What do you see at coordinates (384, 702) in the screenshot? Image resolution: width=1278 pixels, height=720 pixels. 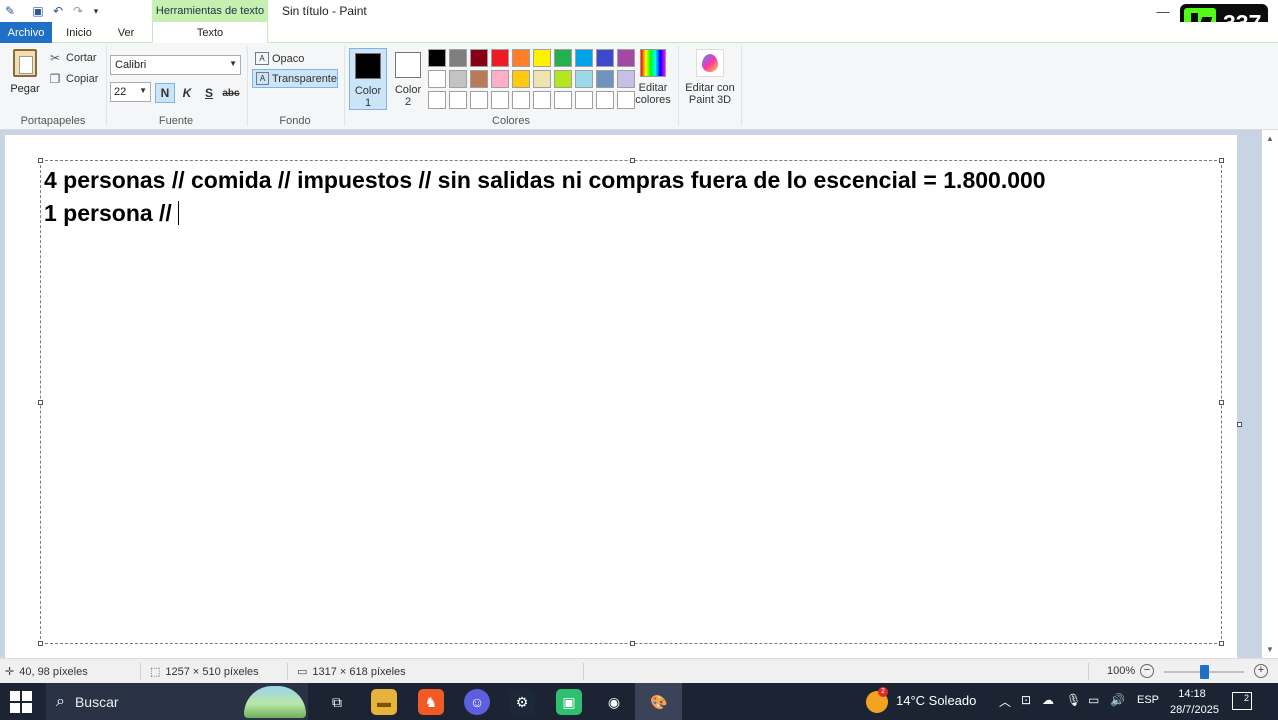 I see `file-explorer-icon: ▬` at bounding box center [384, 702].